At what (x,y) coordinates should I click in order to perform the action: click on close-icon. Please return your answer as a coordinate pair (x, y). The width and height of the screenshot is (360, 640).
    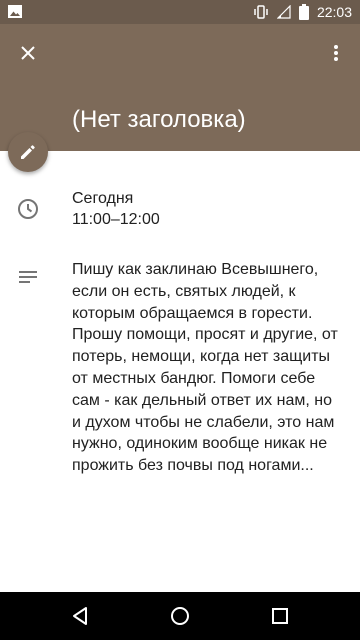
    Looking at the image, I should click on (28, 53).